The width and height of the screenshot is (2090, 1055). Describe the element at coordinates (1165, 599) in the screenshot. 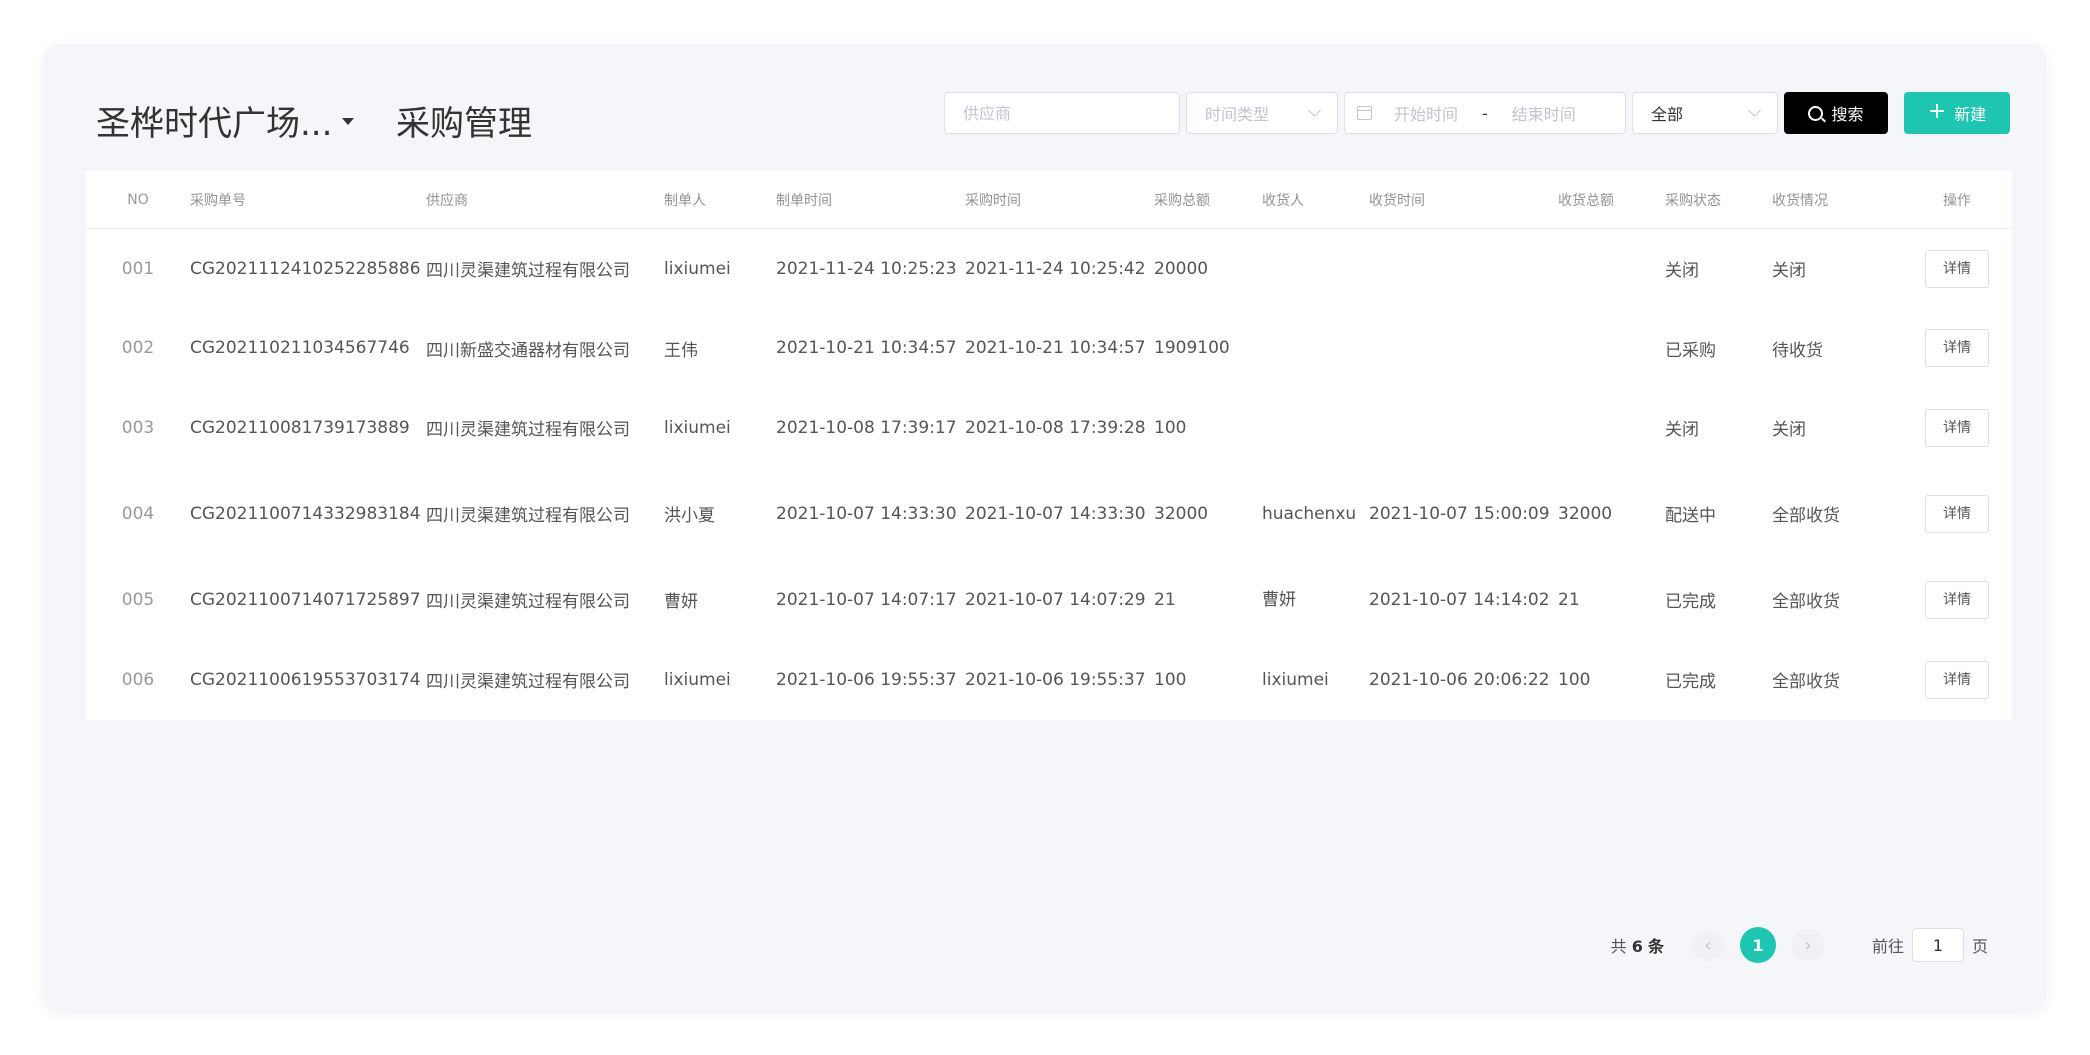

I see `cell-purchase-total: 21` at that location.